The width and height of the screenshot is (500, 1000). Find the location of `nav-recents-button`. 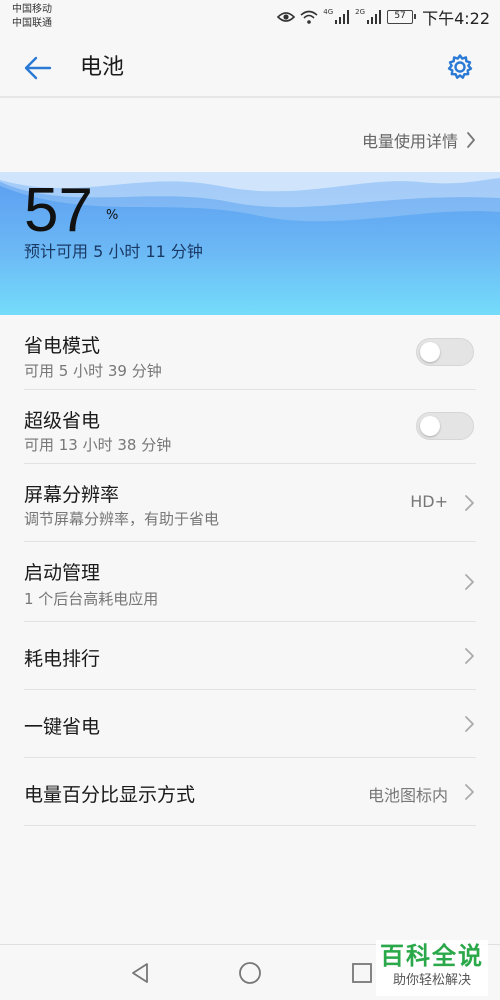

nav-recents-button is located at coordinates (362, 973).